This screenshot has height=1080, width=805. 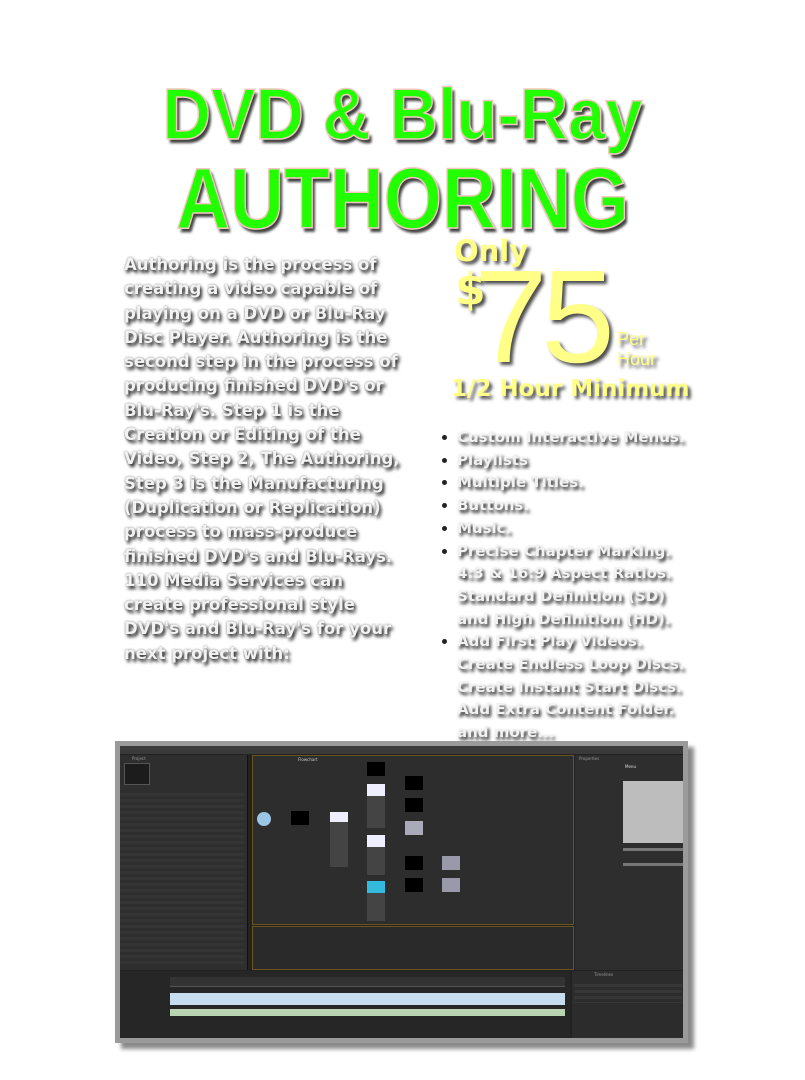 I want to click on project-panel: Project, so click(x=184, y=862).